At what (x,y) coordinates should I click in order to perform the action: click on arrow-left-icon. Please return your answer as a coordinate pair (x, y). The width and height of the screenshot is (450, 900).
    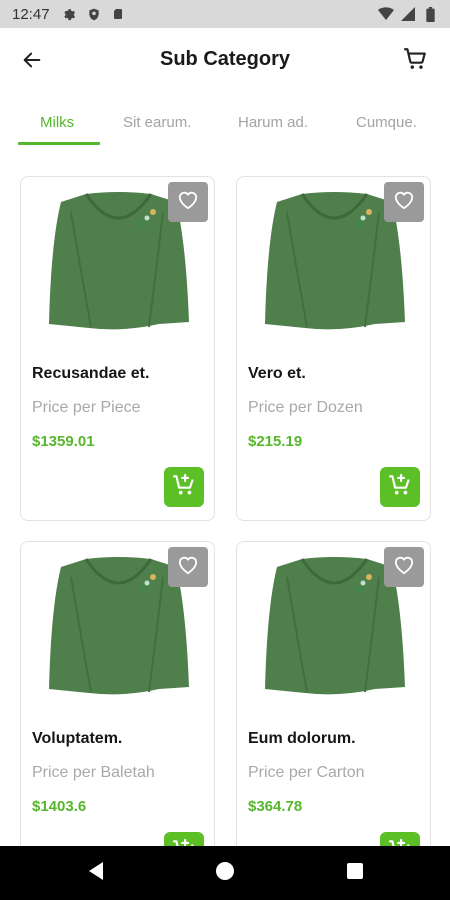
    Looking at the image, I should click on (32, 62).